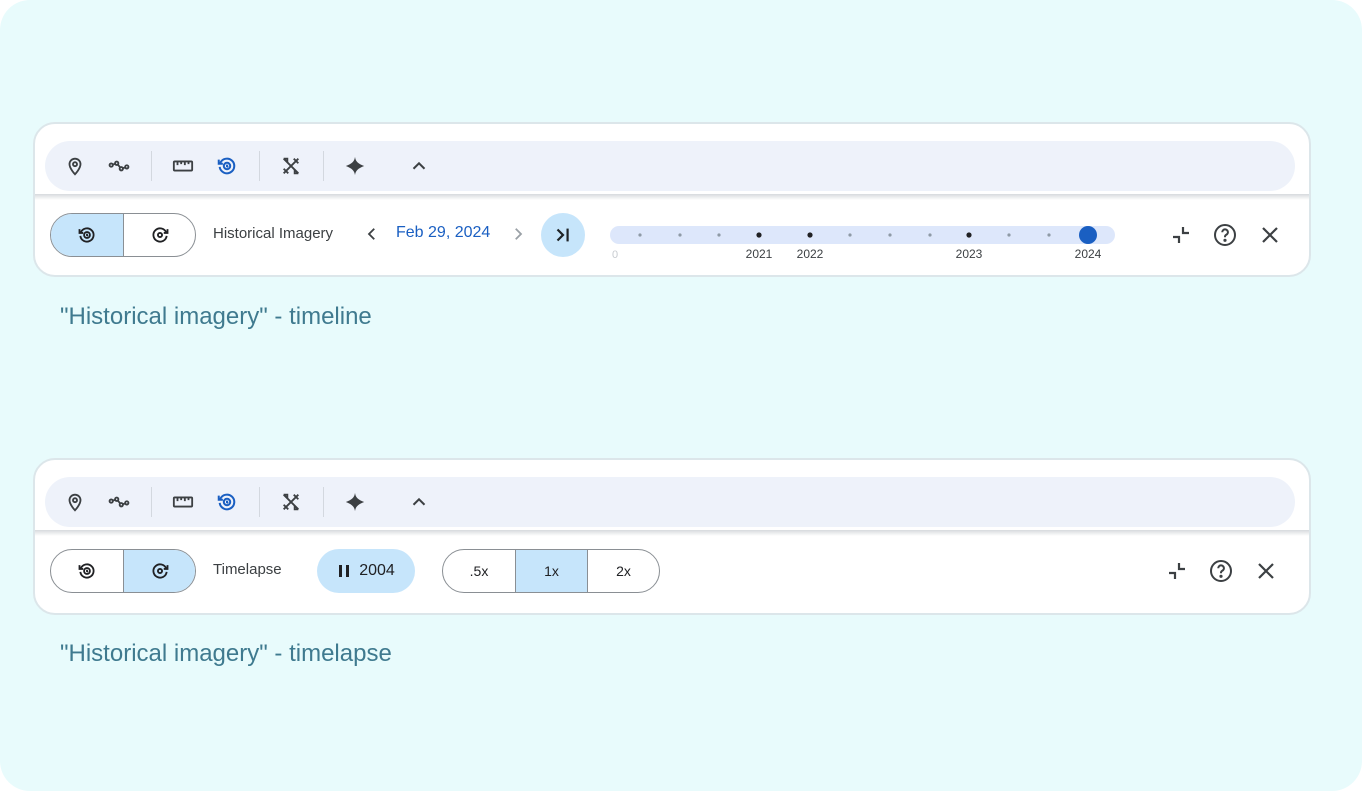 The height and width of the screenshot is (791, 1362). What do you see at coordinates (273, 233) in the screenshot?
I see `historical-imagery-label: Historical Imagery` at bounding box center [273, 233].